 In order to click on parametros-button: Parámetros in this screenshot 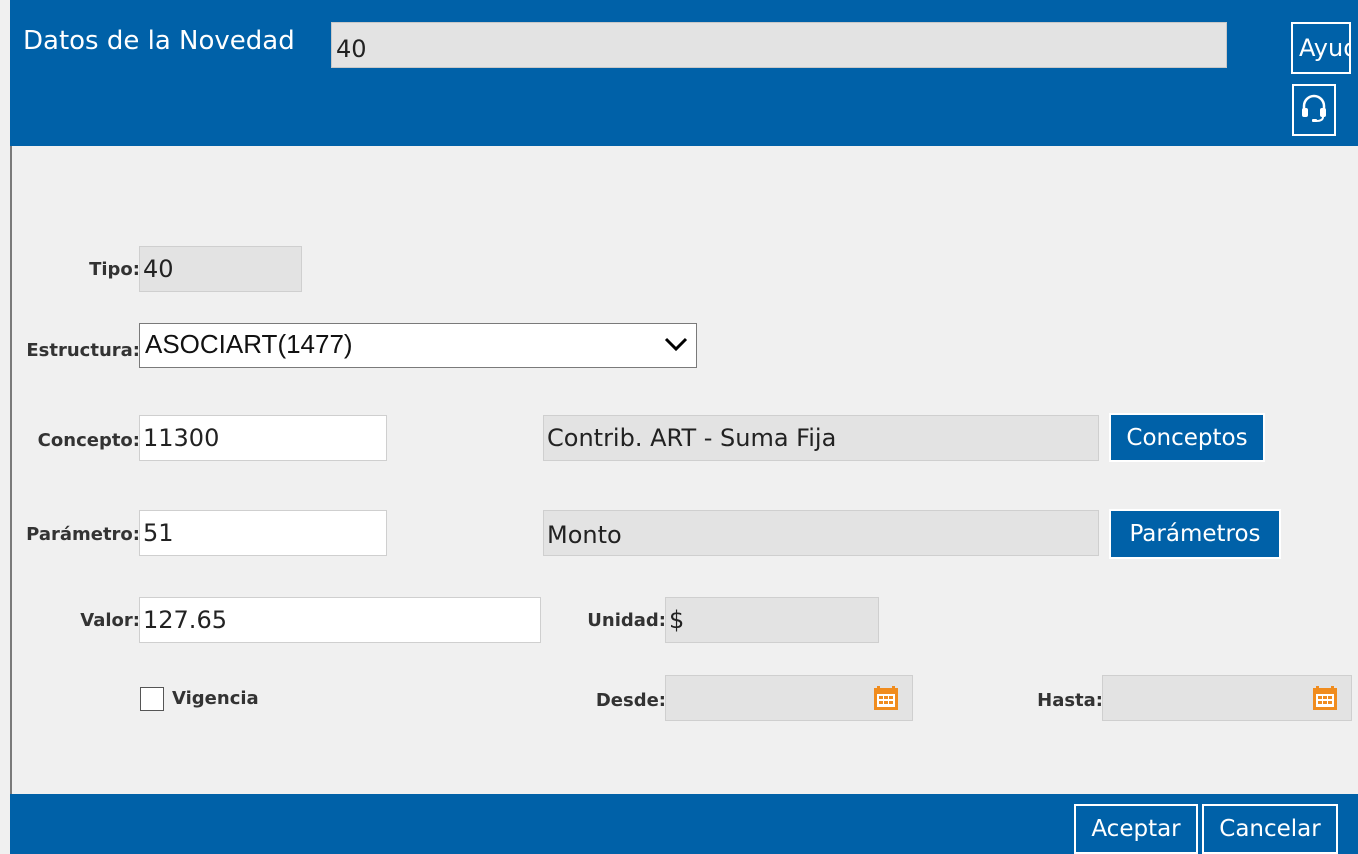, I will do `click(1195, 534)`.